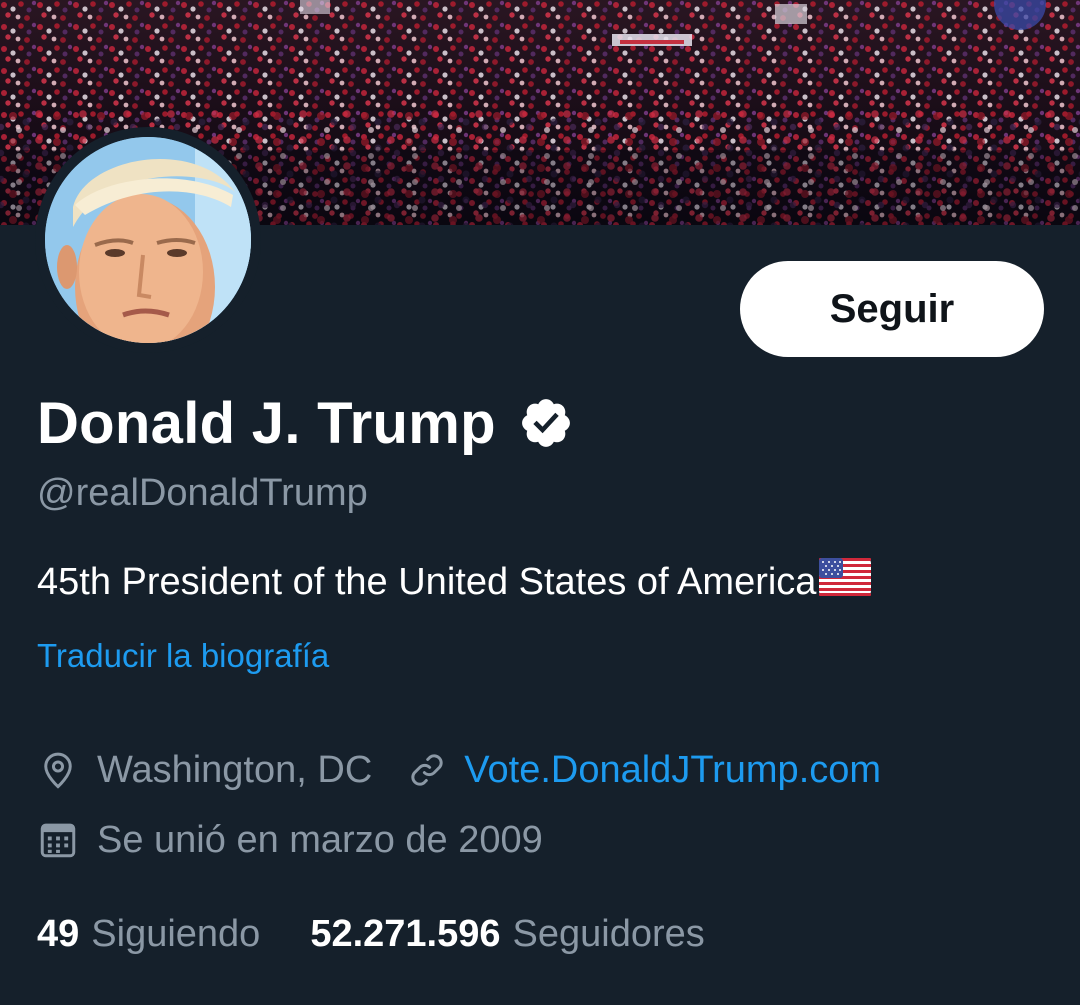 The width and height of the screenshot is (1080, 1005). I want to click on avatar, so click(148, 240).